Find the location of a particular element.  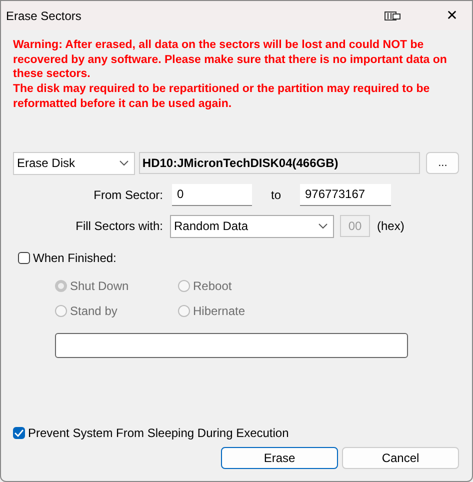

hex-field: 00 is located at coordinates (355, 226).